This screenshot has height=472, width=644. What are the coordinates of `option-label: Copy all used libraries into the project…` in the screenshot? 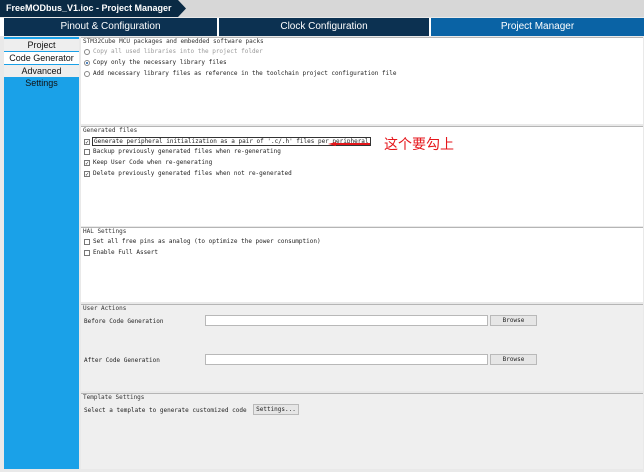 It's located at (178, 51).